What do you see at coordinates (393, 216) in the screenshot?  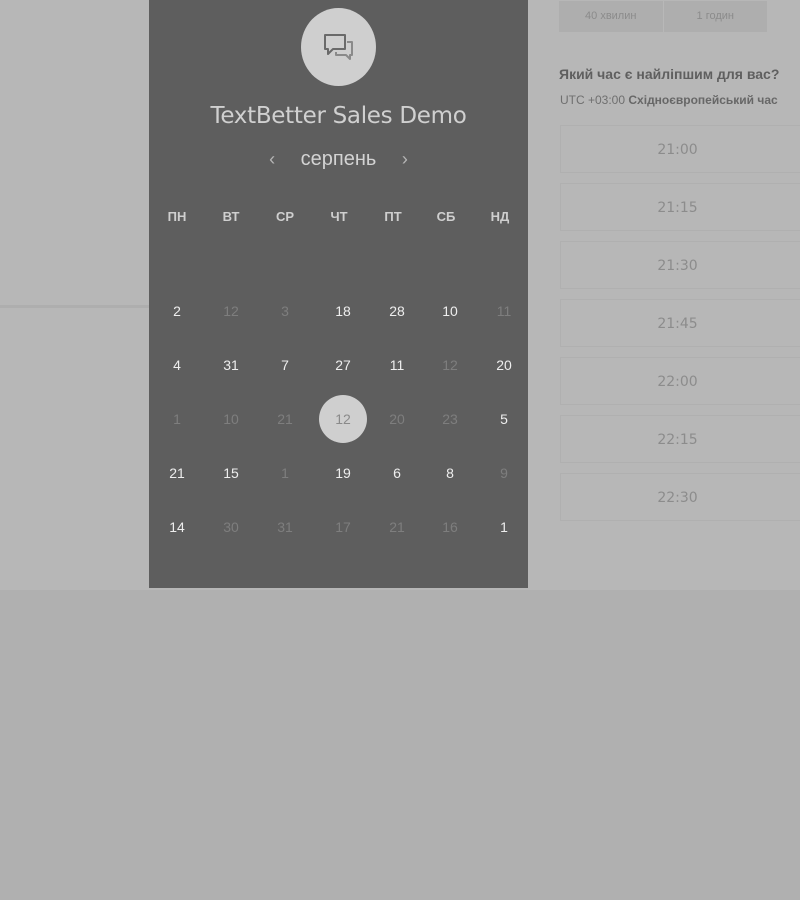 I see `weekday-label: ПТ` at bounding box center [393, 216].